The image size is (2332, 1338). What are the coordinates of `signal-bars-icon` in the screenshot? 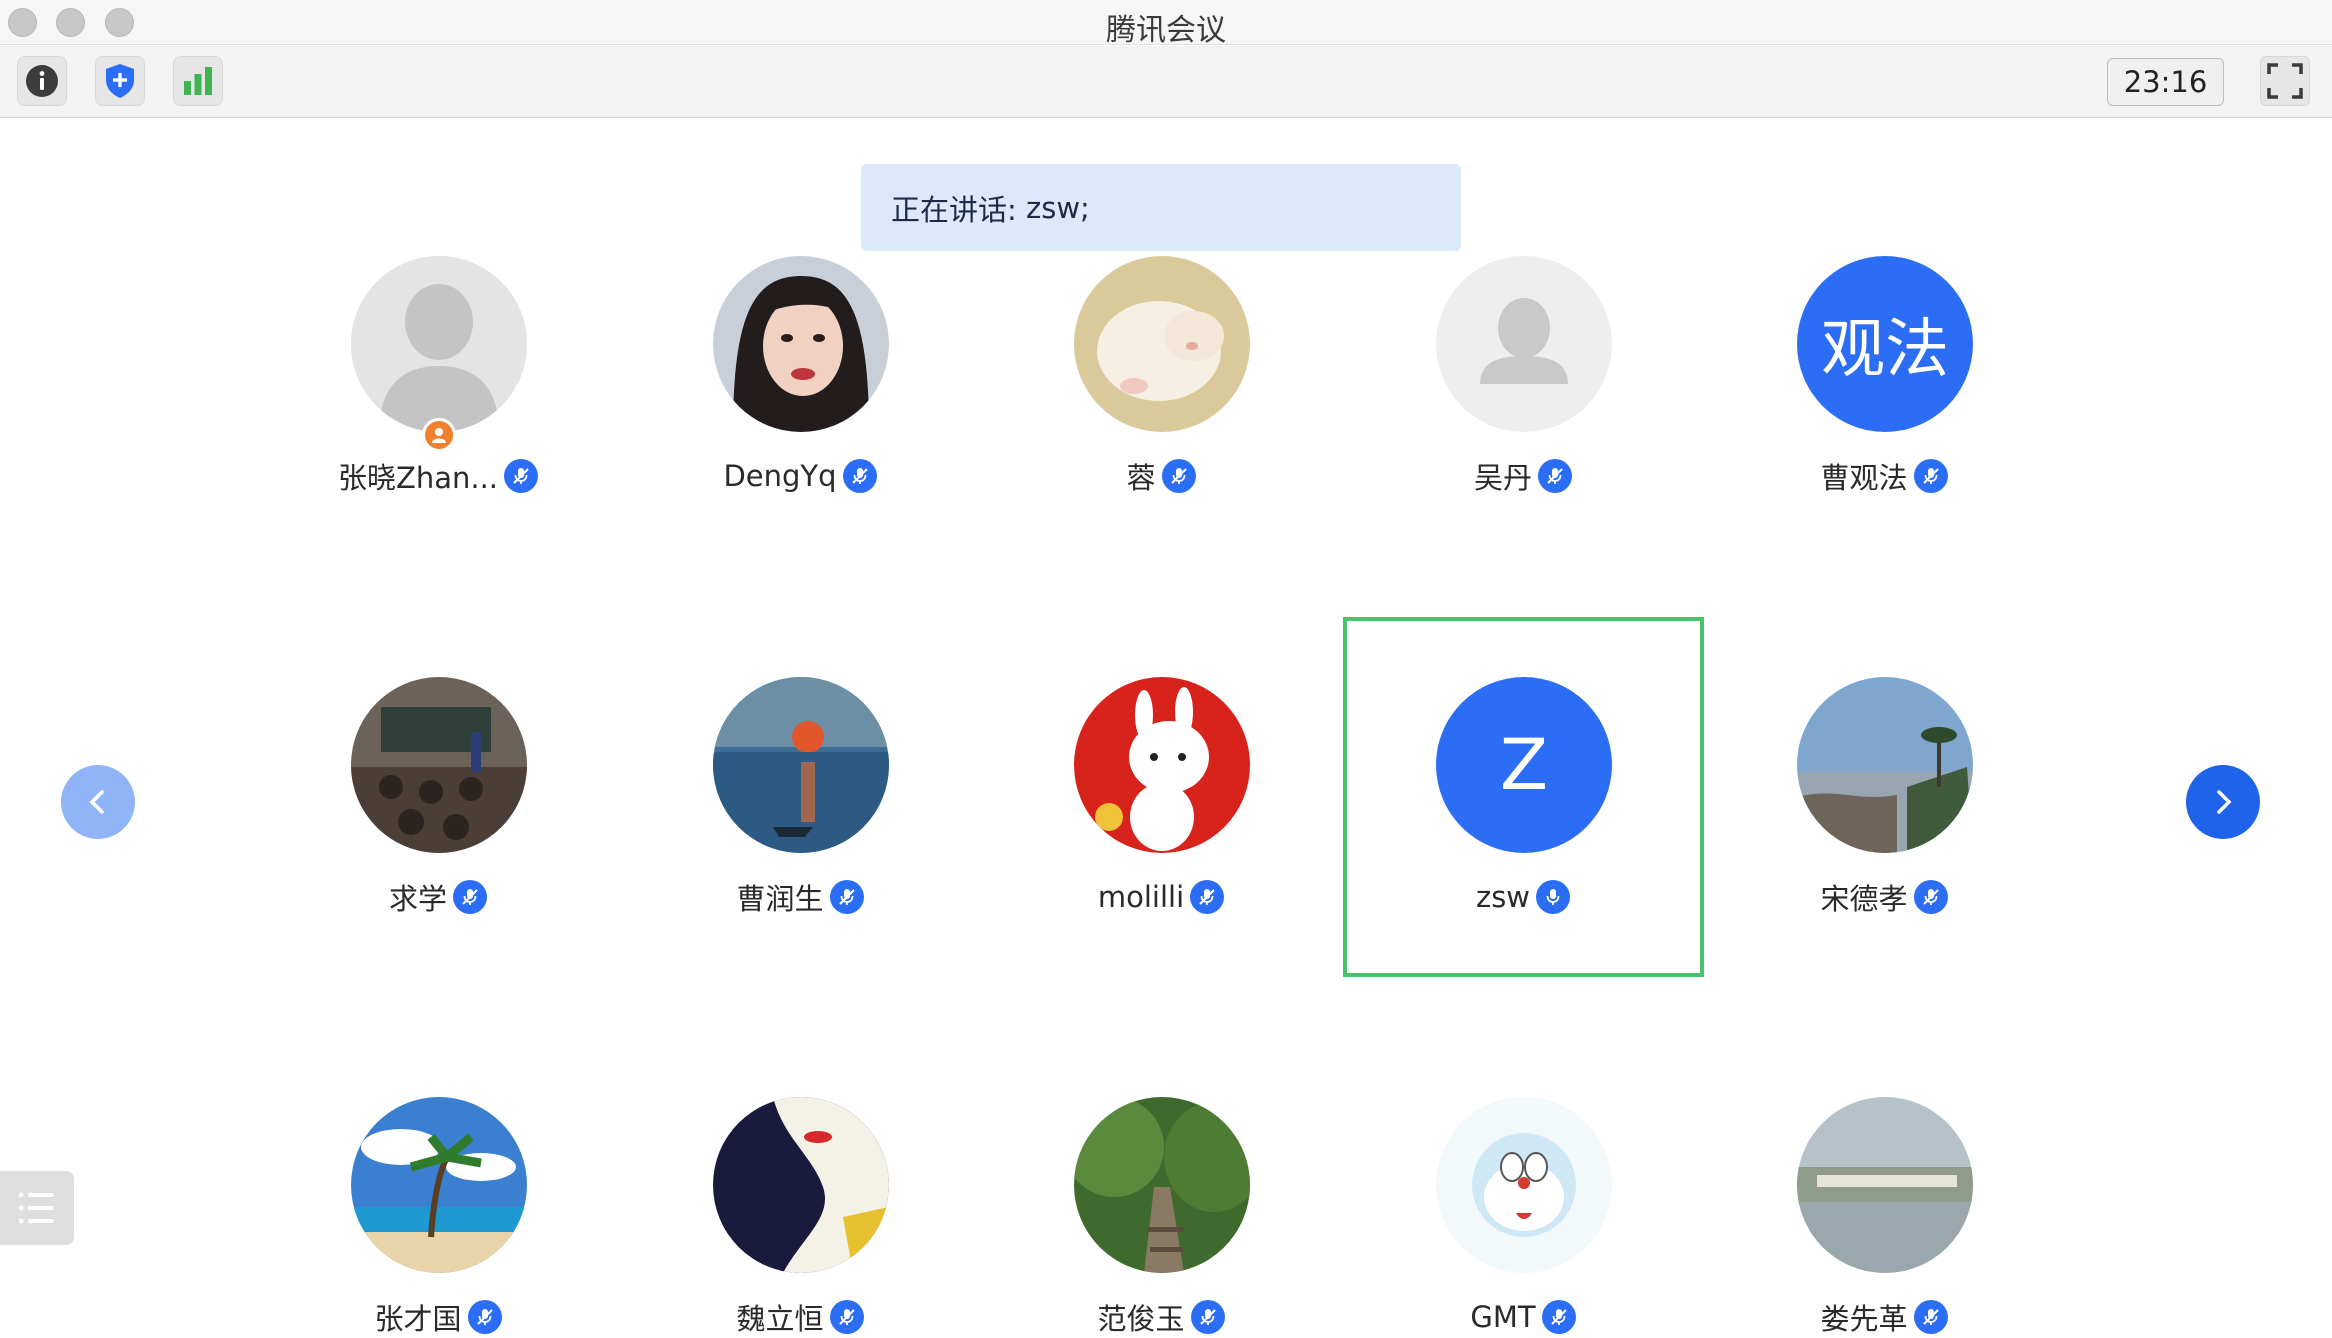 It's located at (198, 81).